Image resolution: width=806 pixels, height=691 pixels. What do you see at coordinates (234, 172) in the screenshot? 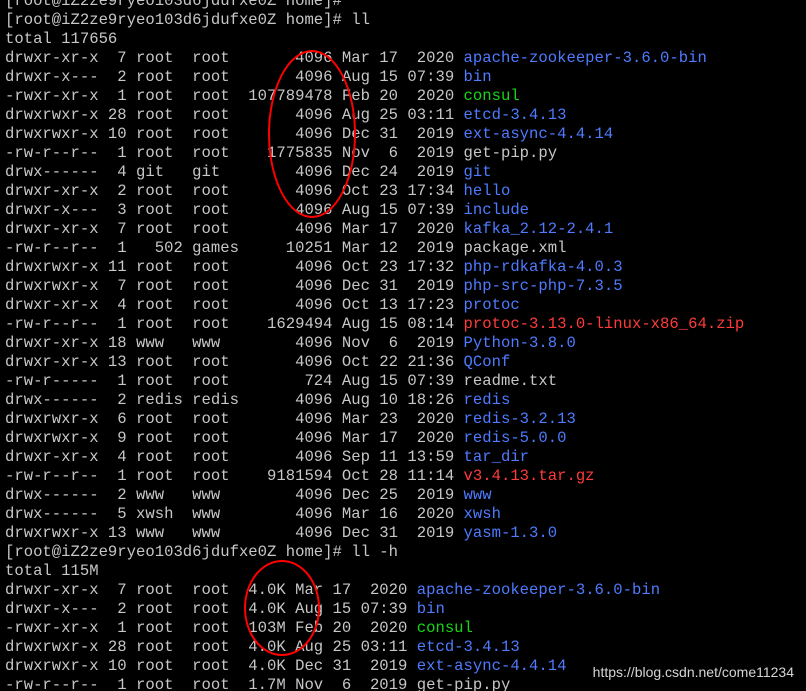
I see `entry-metadata: drwx------ 4 git git 4096 Dec 24 2019` at bounding box center [234, 172].